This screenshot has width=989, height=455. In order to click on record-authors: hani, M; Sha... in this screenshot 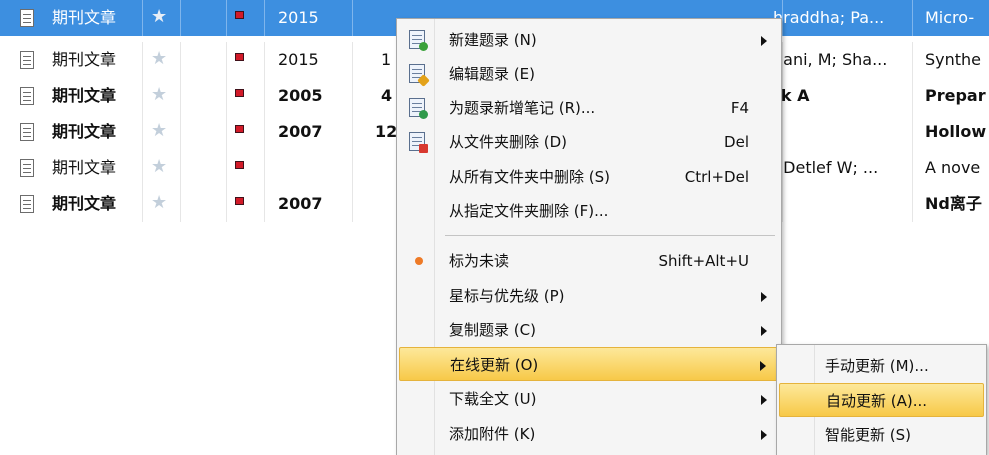, I will do `click(830, 59)`.